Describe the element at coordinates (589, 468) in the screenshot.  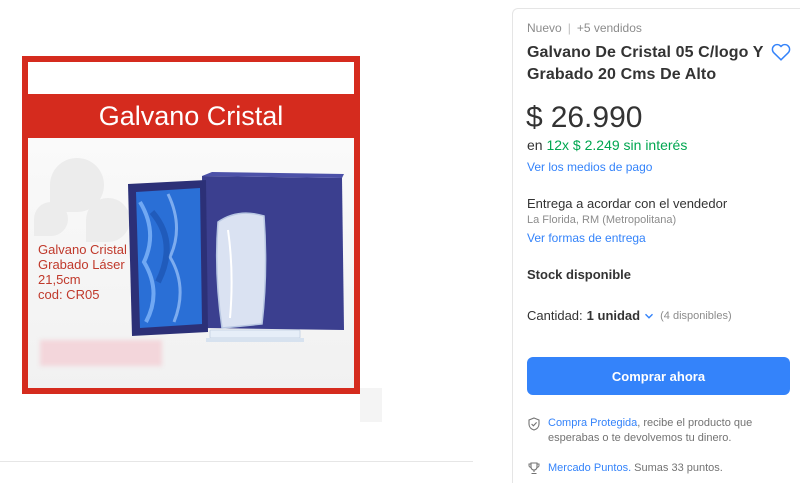
I see `mercado-points-link: Mercado Puntos.` at that location.